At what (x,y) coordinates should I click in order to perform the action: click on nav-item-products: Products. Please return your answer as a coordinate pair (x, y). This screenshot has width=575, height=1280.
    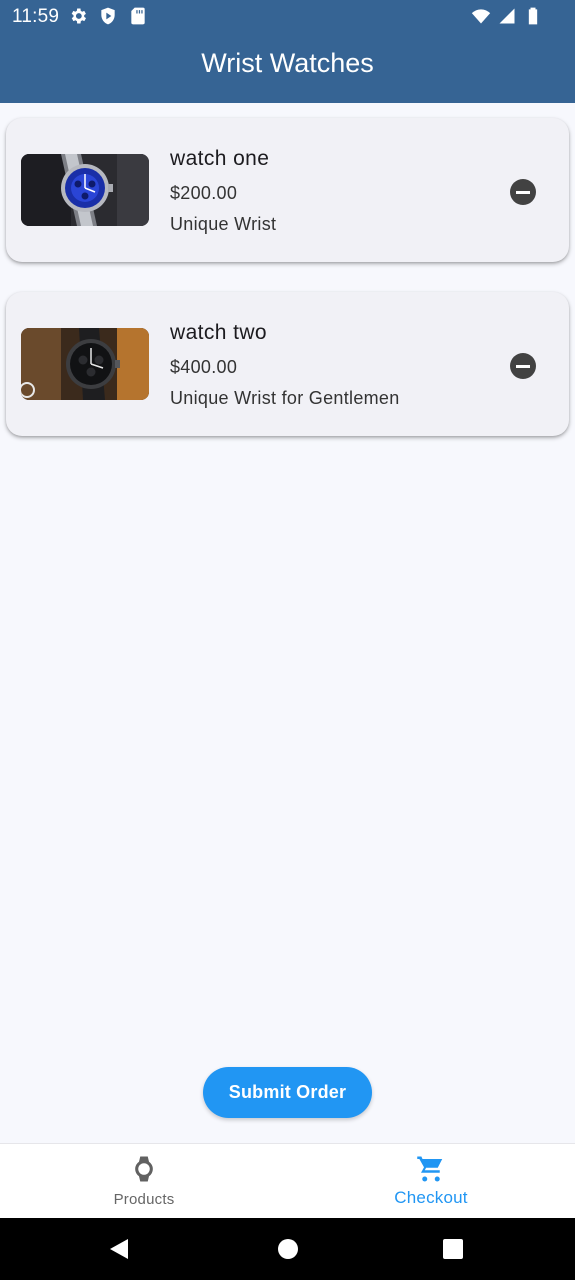
    Looking at the image, I should click on (144, 1181).